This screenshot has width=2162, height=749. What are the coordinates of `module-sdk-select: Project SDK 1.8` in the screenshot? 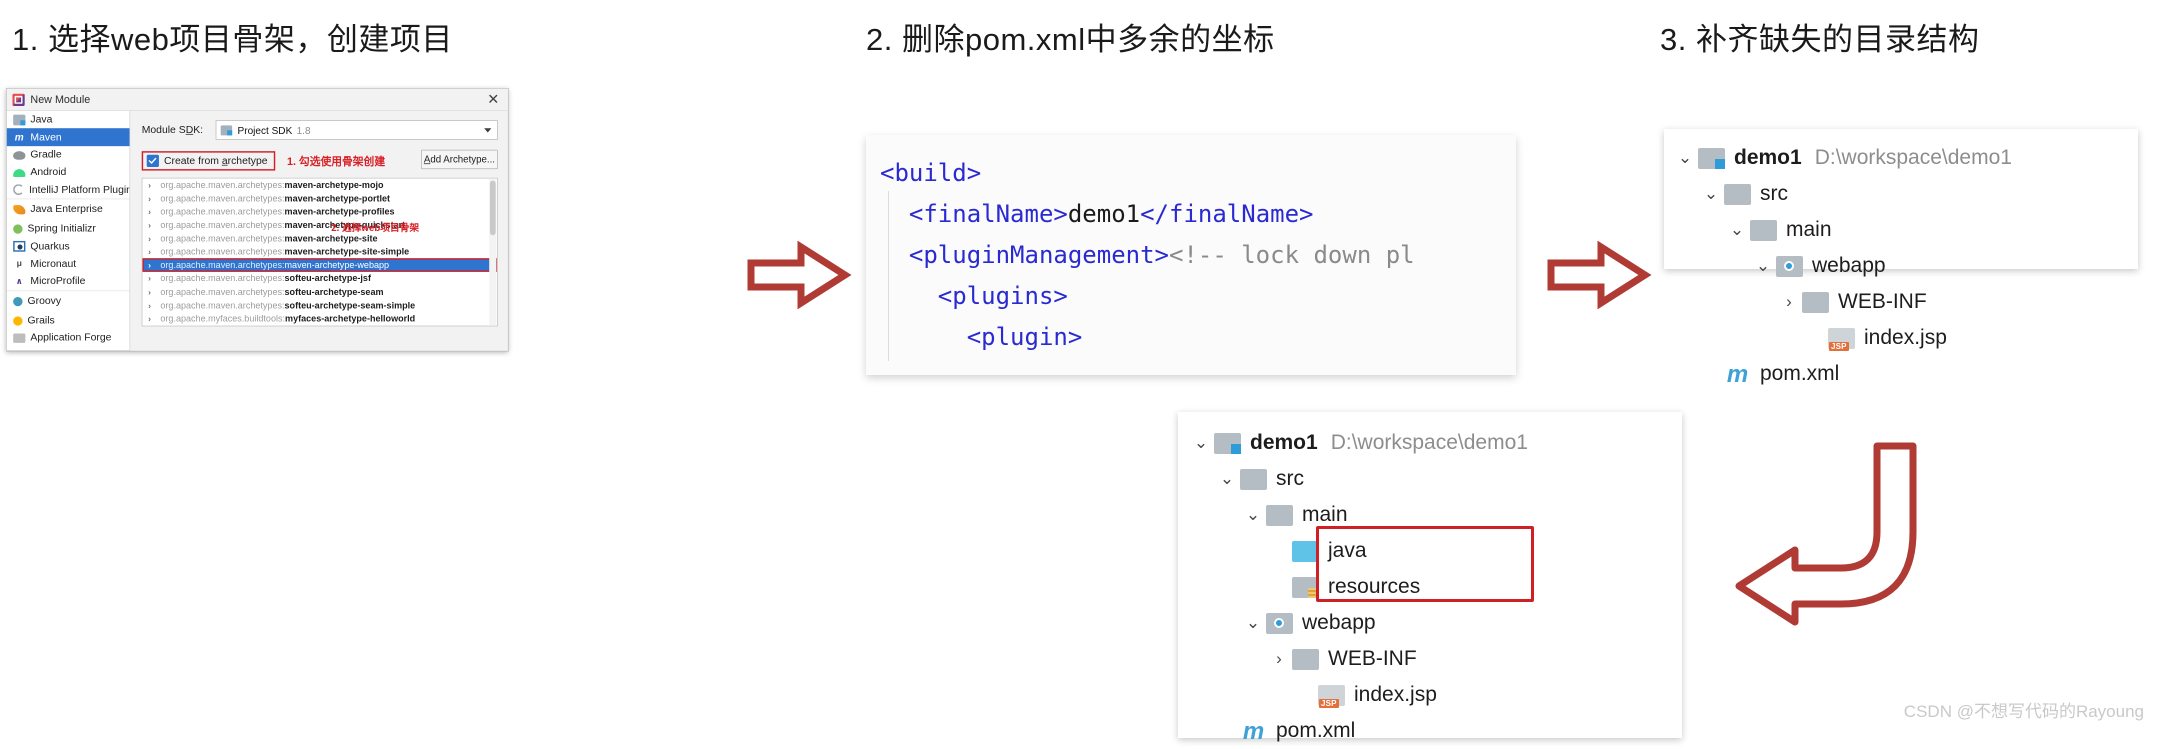 It's located at (356, 130).